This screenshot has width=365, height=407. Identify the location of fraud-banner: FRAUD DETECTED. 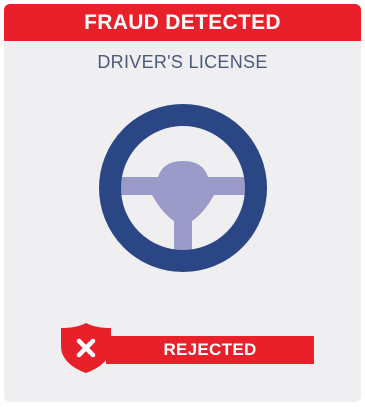
(182, 22).